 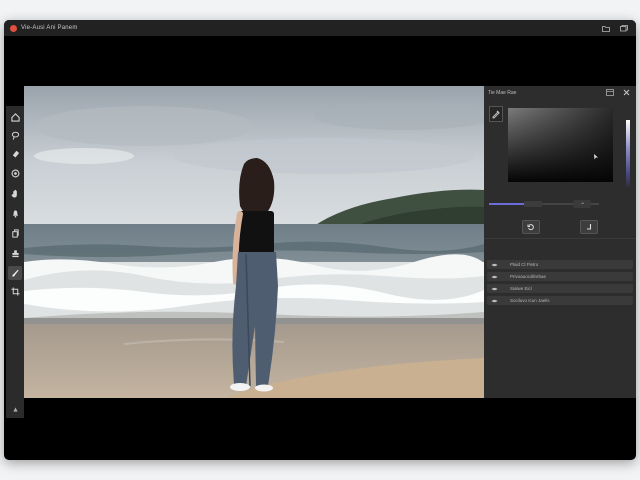 I want to click on title-bar: Vie-Ausi Ani Panem, so click(x=320, y=28).